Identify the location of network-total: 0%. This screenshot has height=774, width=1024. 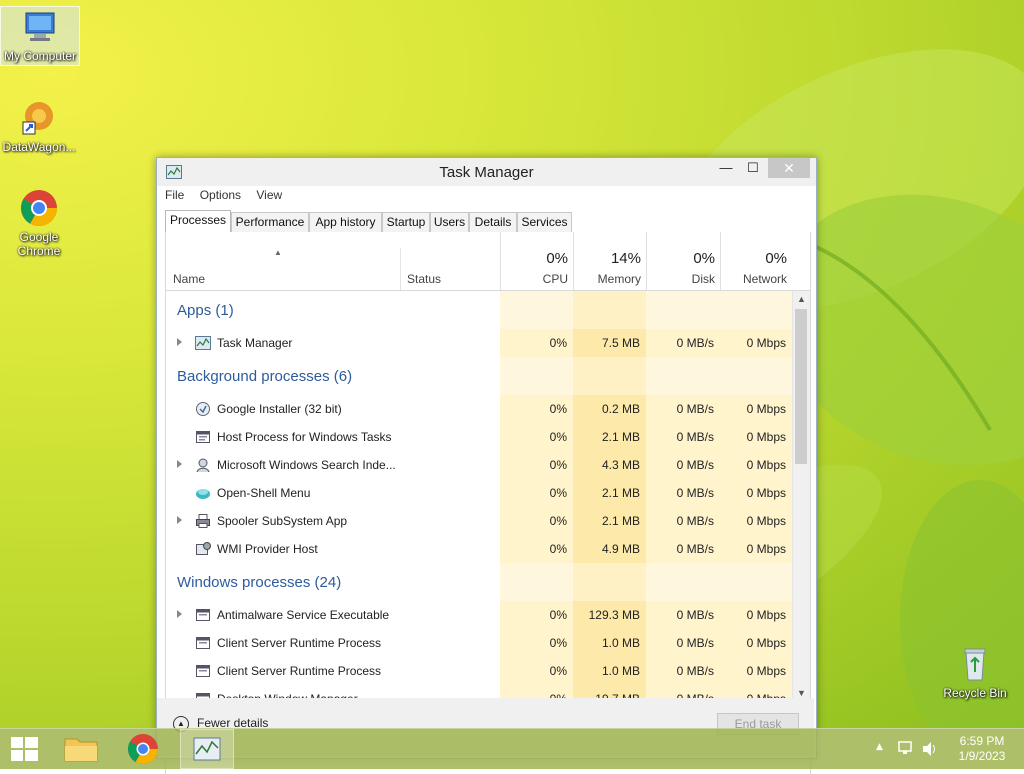
(776, 258).